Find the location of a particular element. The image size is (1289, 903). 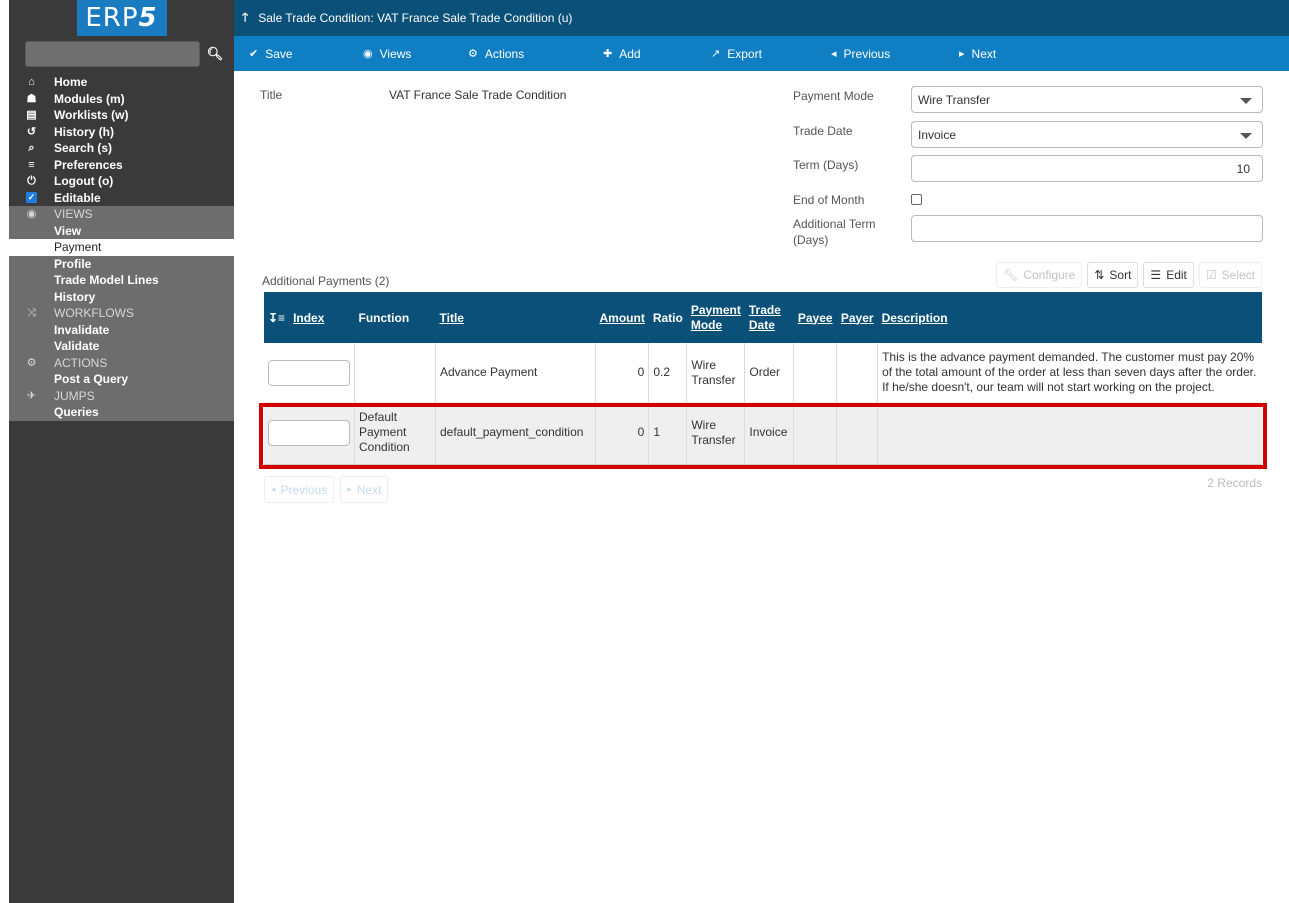

views-button: ◉ Views is located at coordinates (387, 53).